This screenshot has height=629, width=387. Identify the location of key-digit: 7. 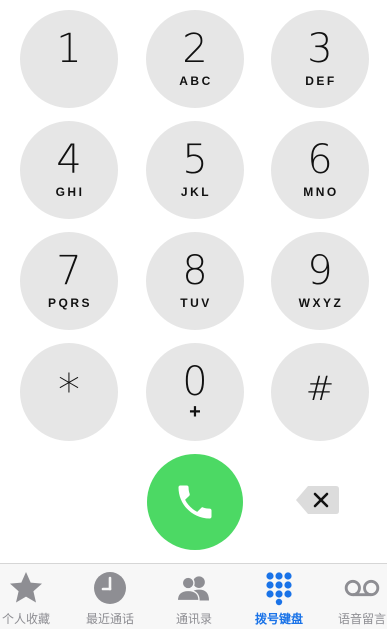
(69, 271).